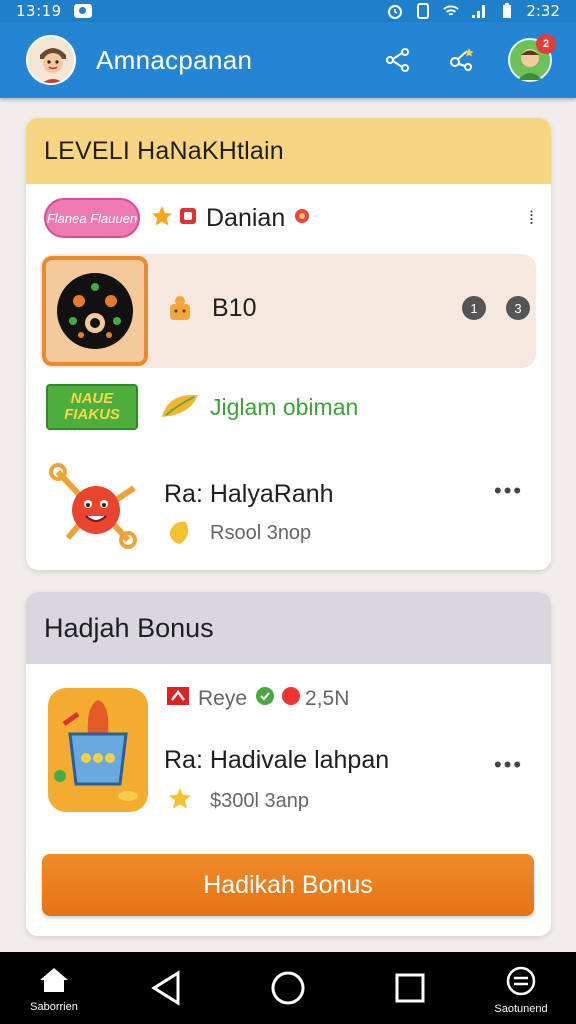 This screenshot has height=1024, width=576. Describe the element at coordinates (174, 59) in the screenshot. I see `app-title: Amnacpanan` at that location.